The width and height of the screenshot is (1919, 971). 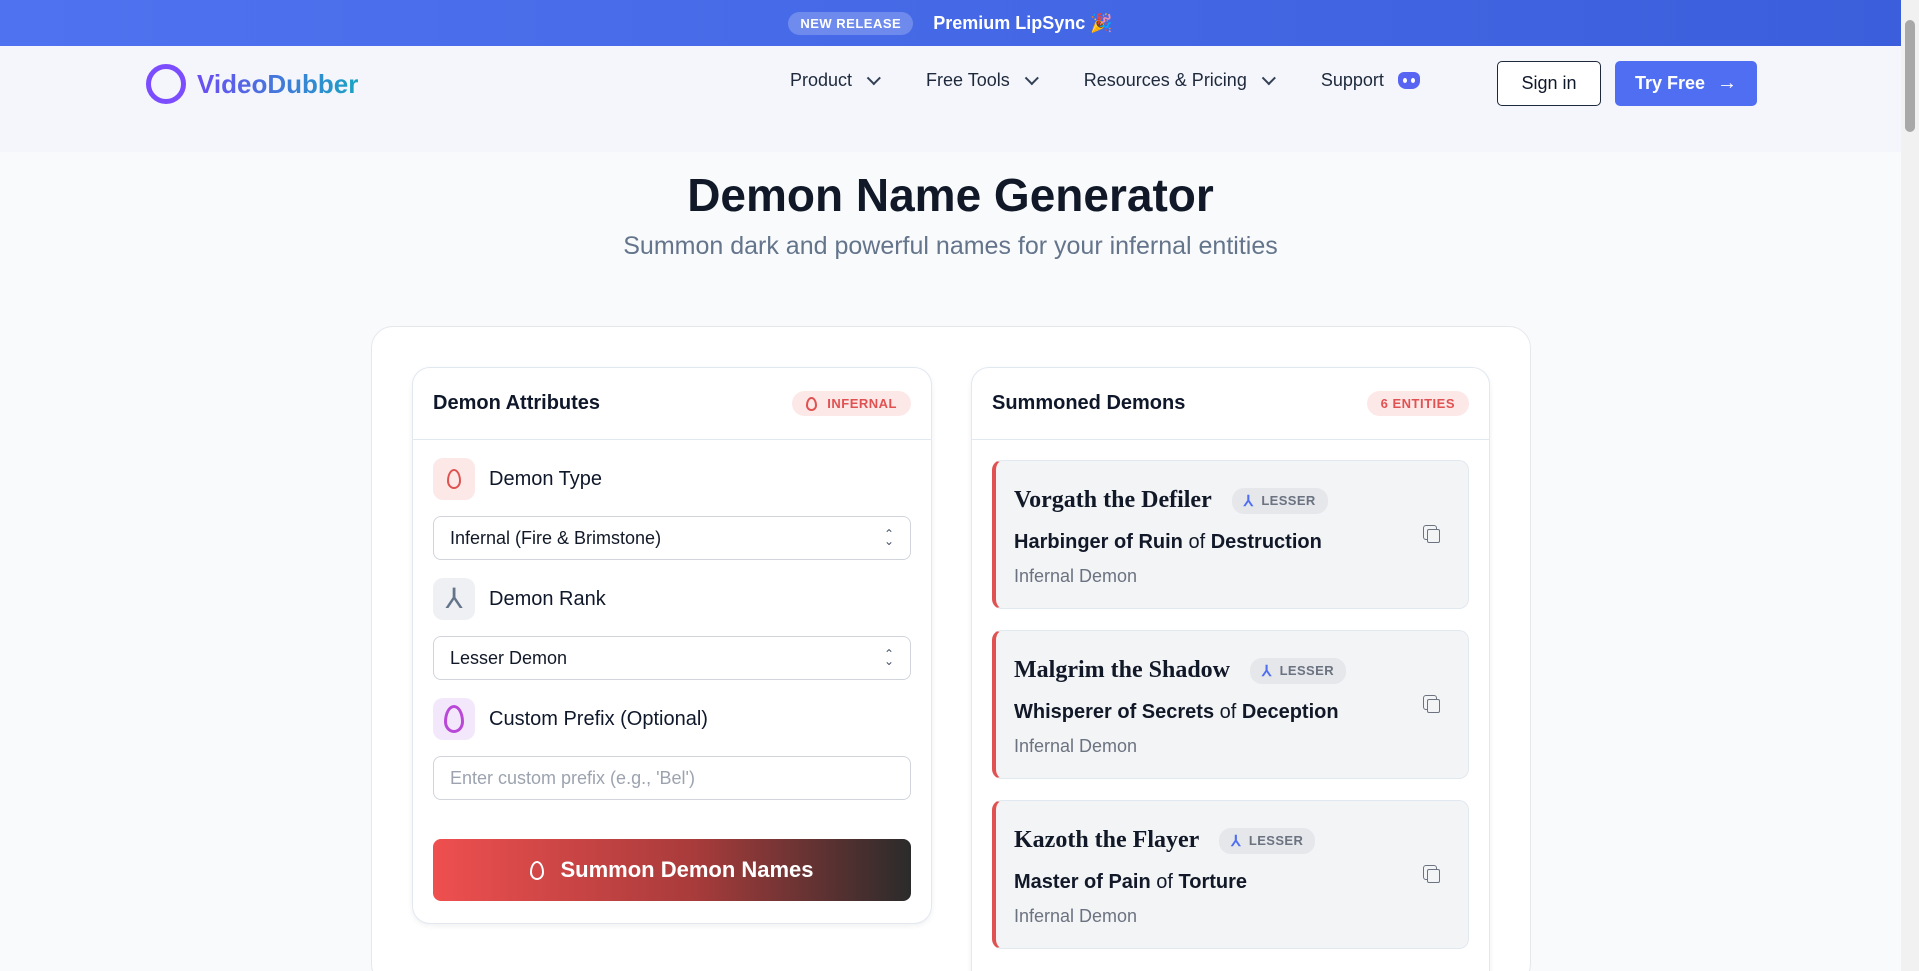 I want to click on results-title: Summoned Demons, so click(x=1089, y=403).